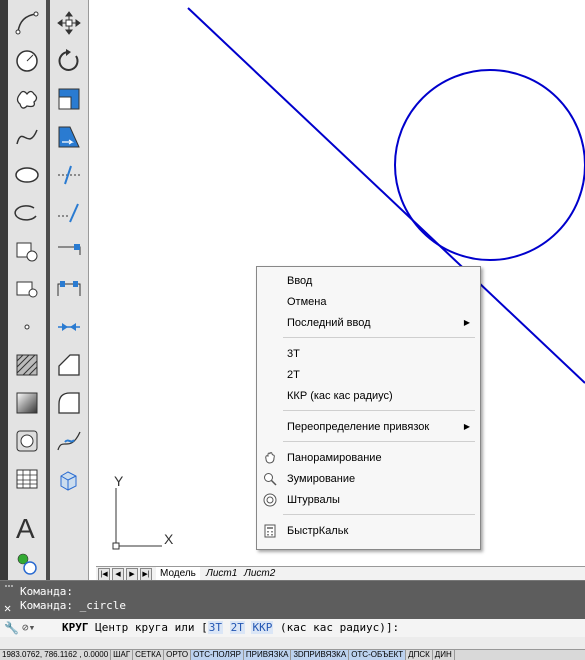 Image resolution: width=585 pixels, height=660 pixels. What do you see at coordinates (368, 396) in the screenshot?
I see `menu-item-ttr: ККР (кас кас радиус)` at bounding box center [368, 396].